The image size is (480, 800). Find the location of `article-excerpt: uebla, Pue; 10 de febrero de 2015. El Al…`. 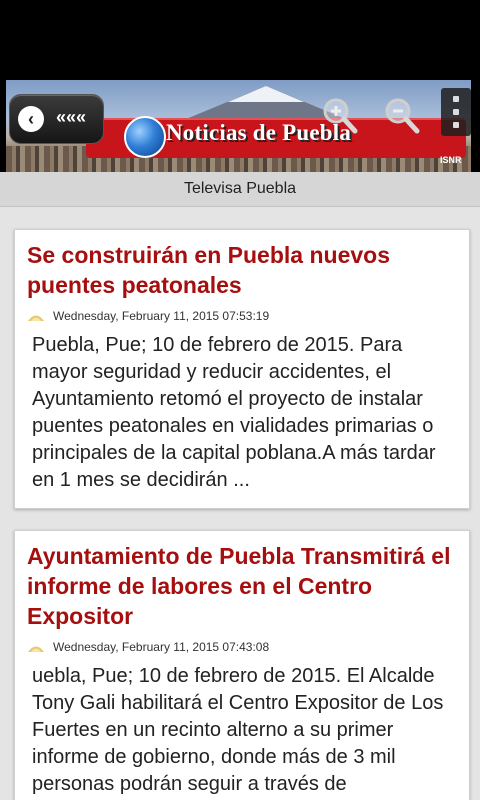

article-excerpt: uebla, Pue; 10 de febrero de 2015. El Al… is located at coordinates (238, 730).